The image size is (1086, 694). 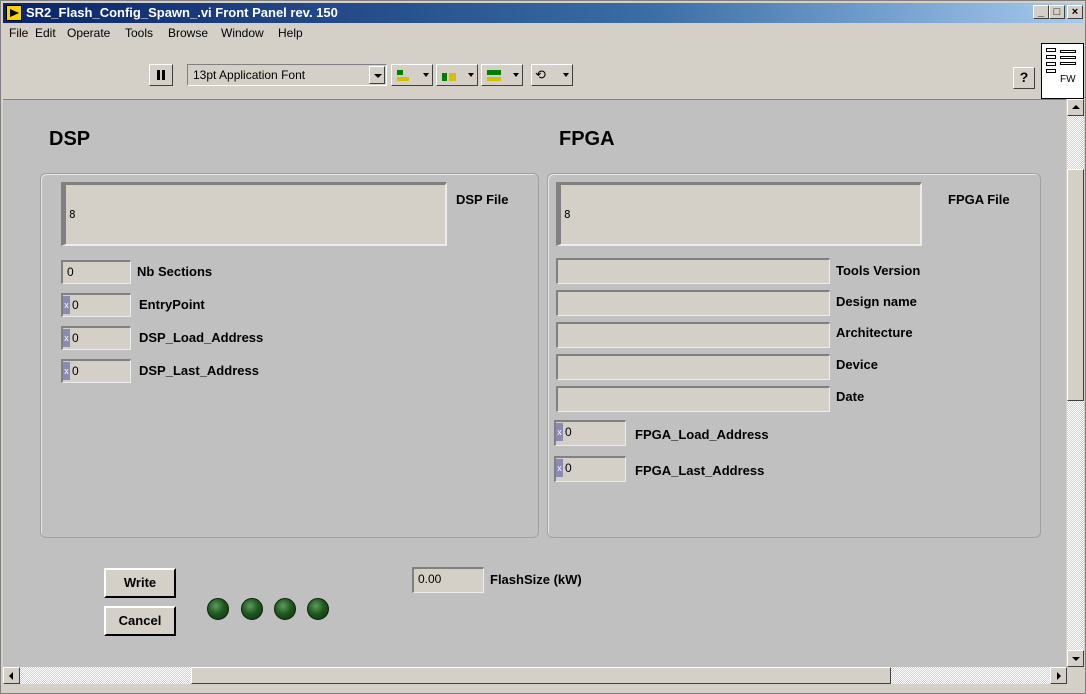 What do you see at coordinates (430, 579) in the screenshot?
I see `flash-size-value: 0.00` at bounding box center [430, 579].